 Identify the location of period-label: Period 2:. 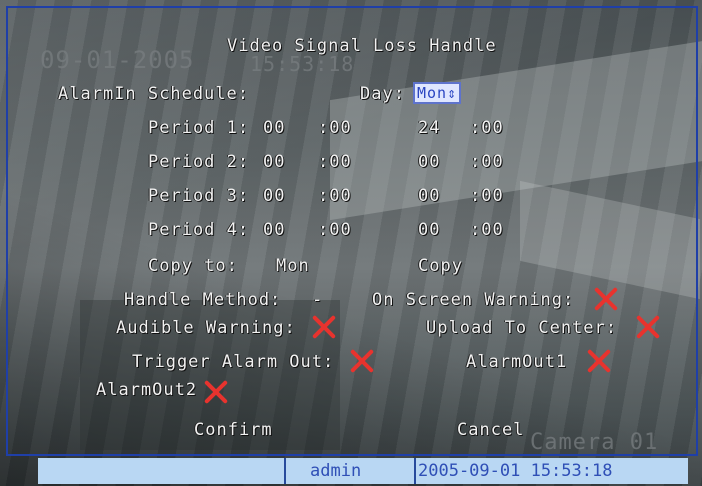
(199, 162).